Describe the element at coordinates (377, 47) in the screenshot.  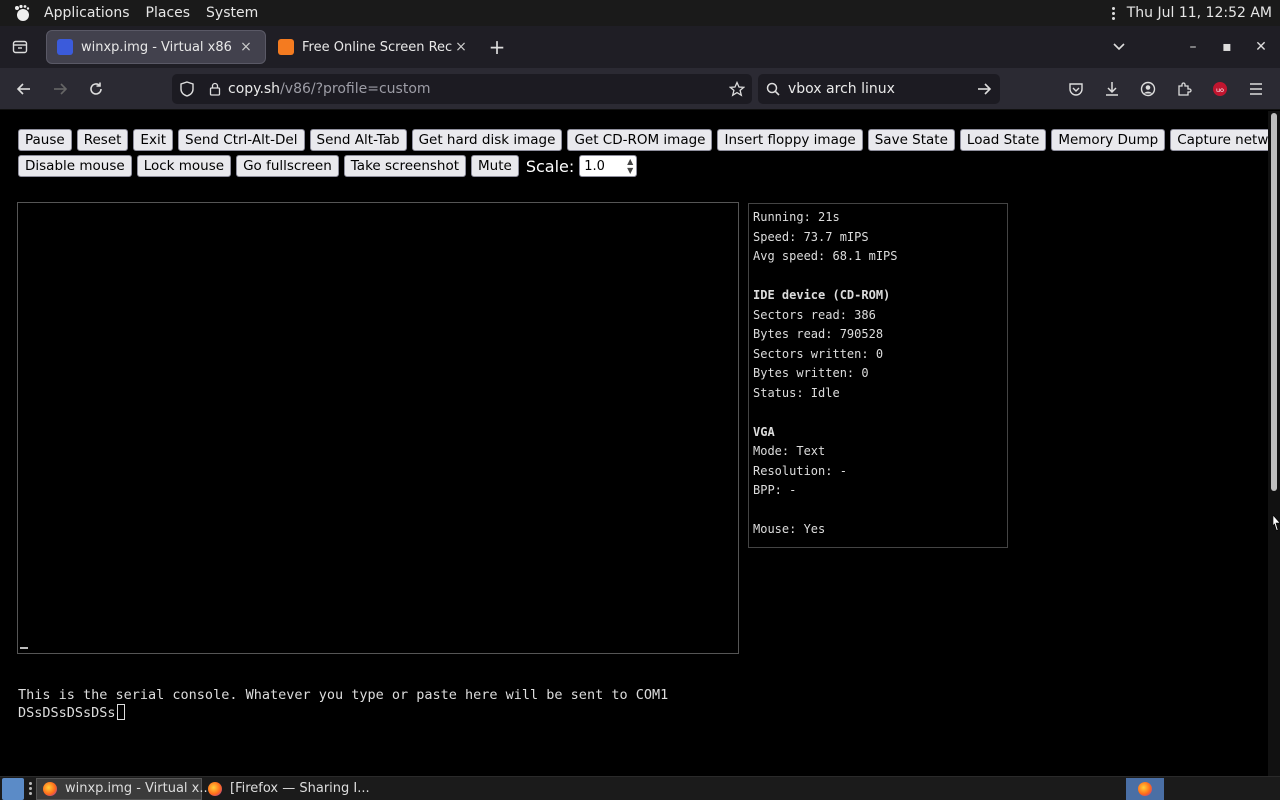
I see `tab-title: Free Online Screen Recorder` at that location.